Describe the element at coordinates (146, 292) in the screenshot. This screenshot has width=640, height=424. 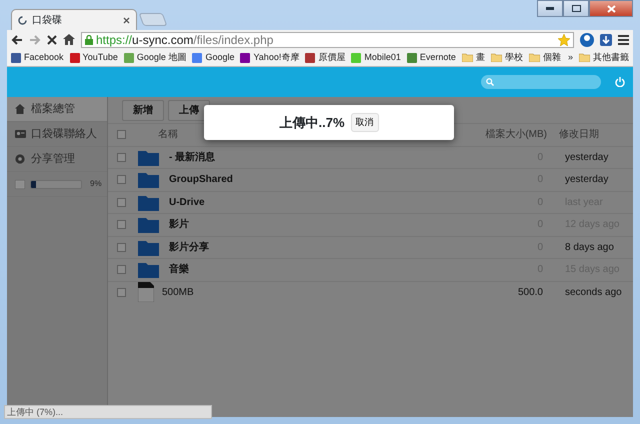
I see `file-icon` at that location.